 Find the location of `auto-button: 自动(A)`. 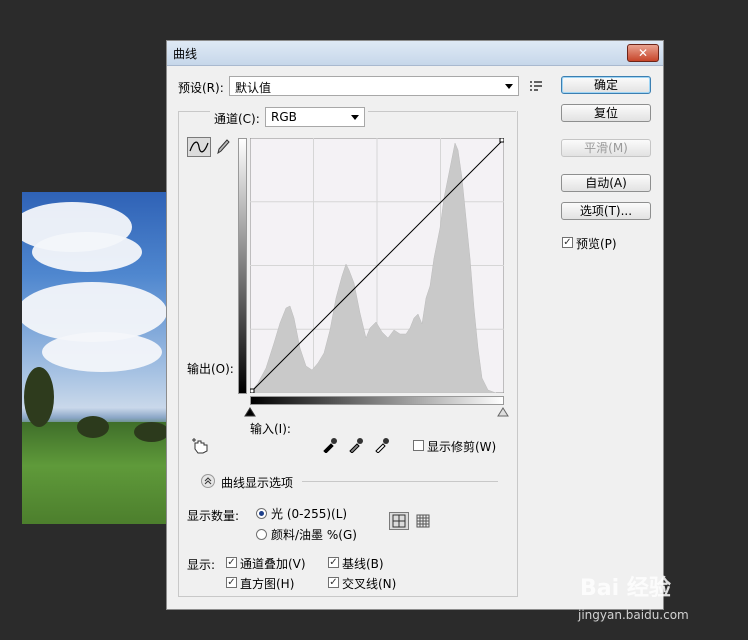

auto-button: 自动(A) is located at coordinates (606, 183).